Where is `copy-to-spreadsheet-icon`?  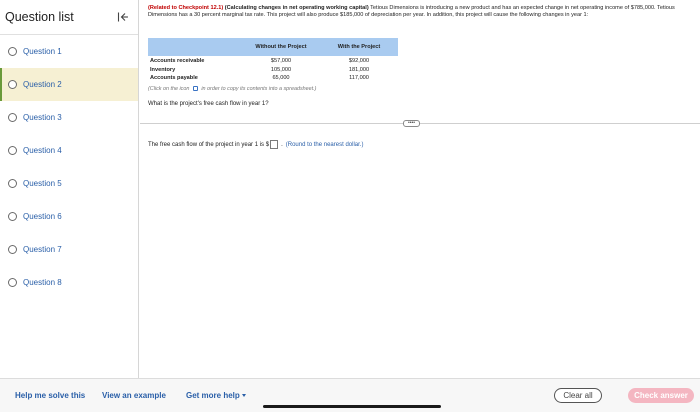 copy-to-spreadsheet-icon is located at coordinates (195, 89).